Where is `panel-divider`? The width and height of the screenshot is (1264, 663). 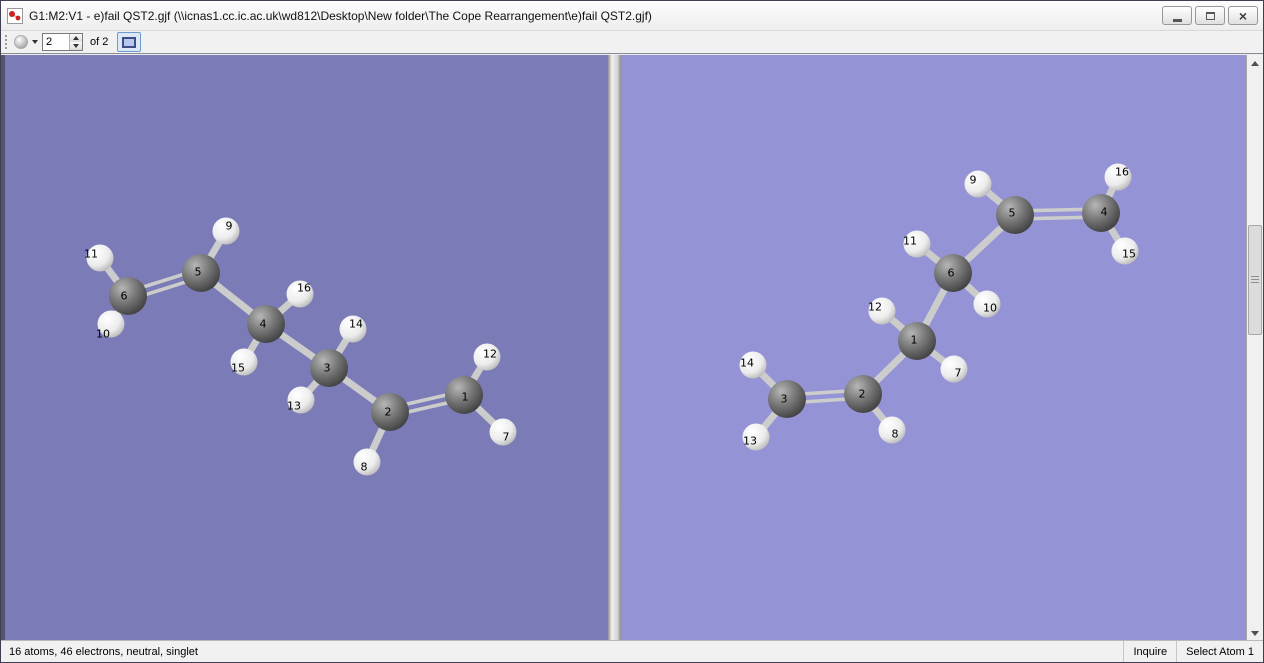
panel-divider is located at coordinates (614, 348).